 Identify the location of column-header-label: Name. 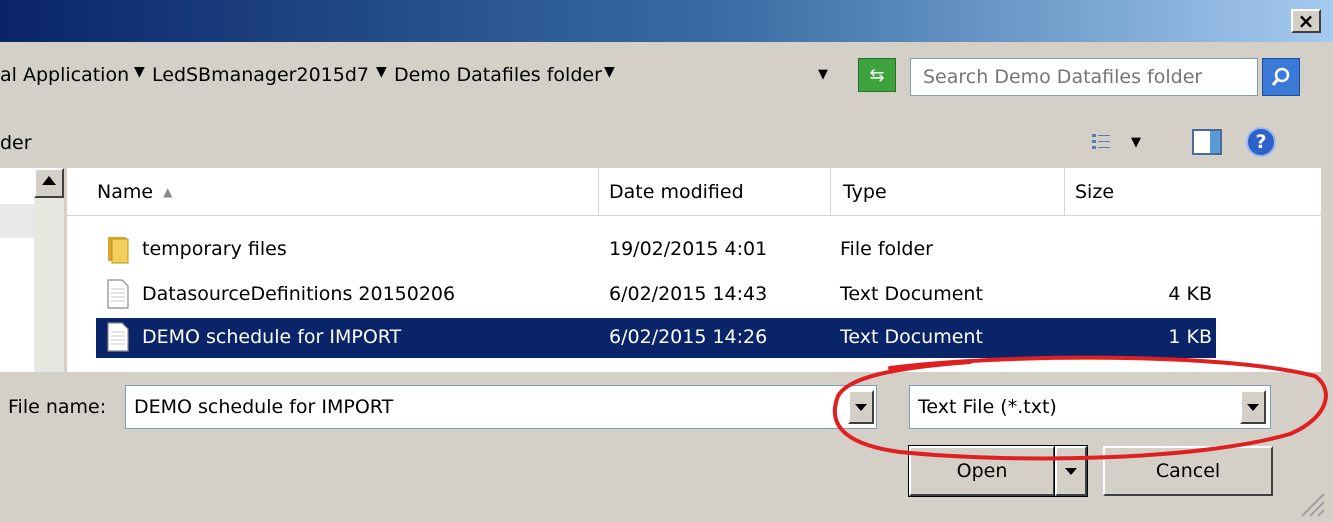
(125, 191).